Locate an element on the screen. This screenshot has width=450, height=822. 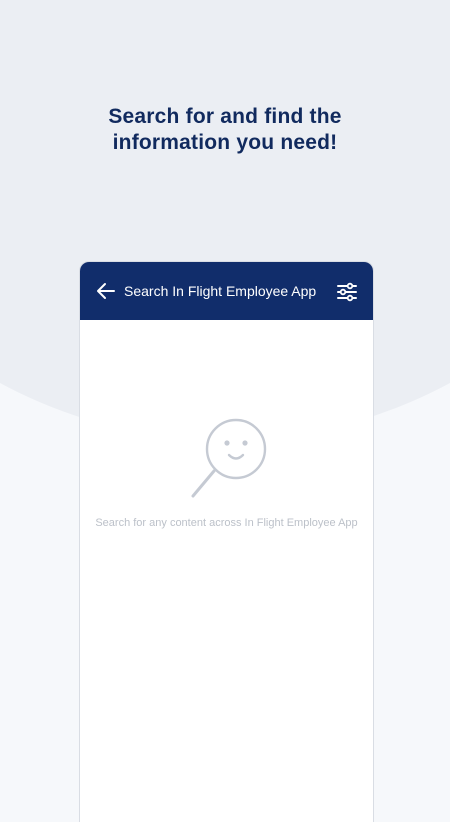
empty-state-illustration is located at coordinates (228, 462).